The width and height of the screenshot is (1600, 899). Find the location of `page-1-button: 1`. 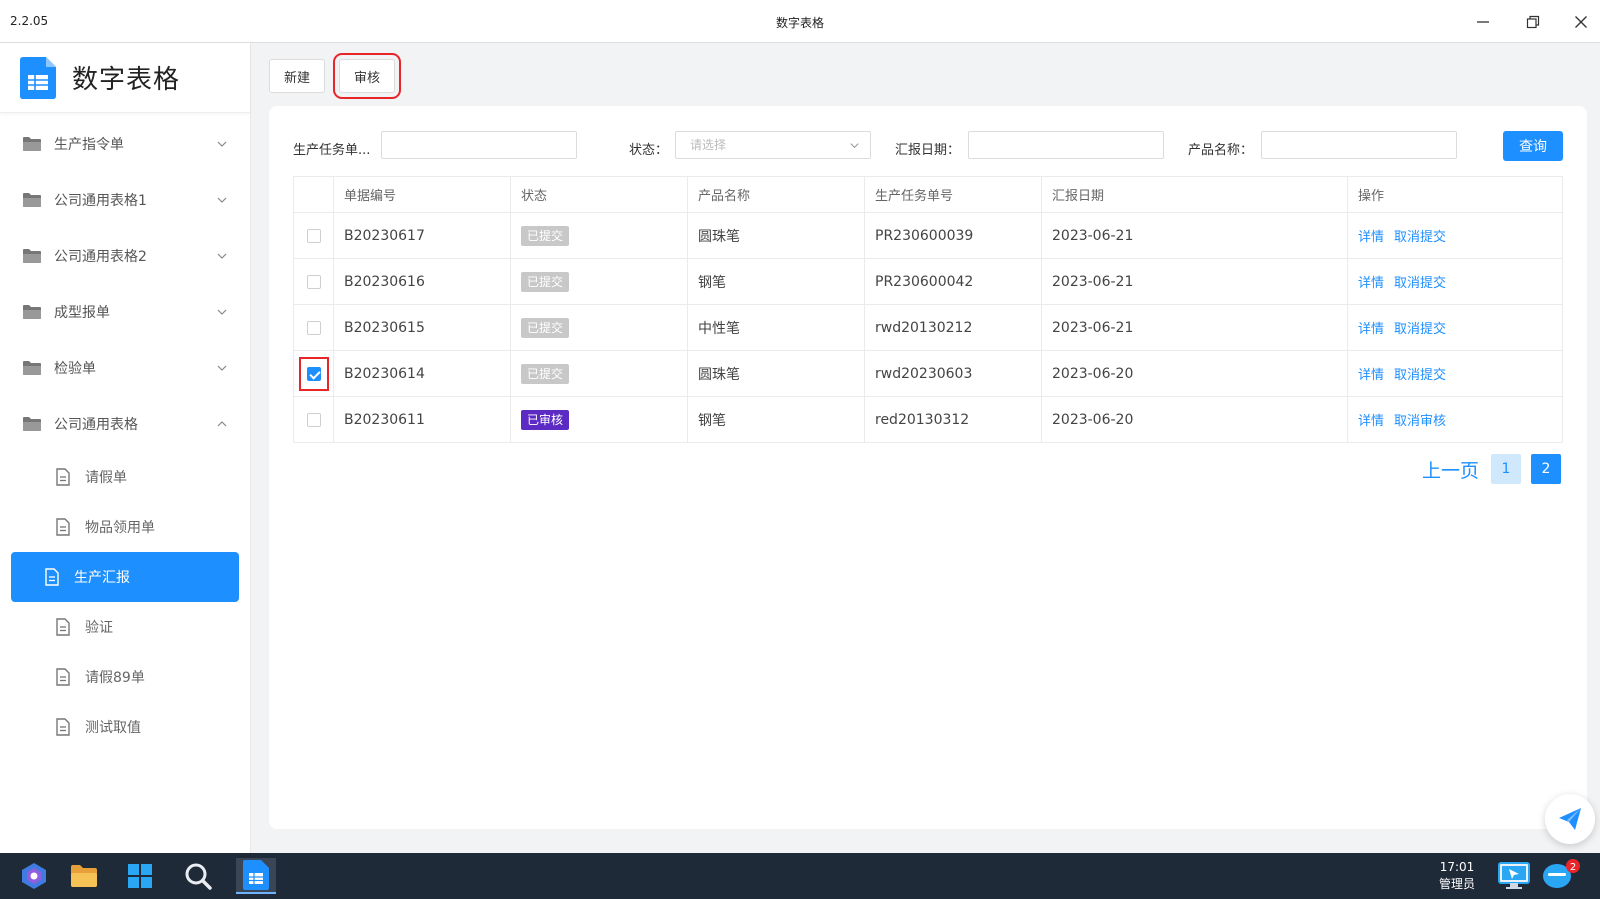

page-1-button: 1 is located at coordinates (1506, 469).